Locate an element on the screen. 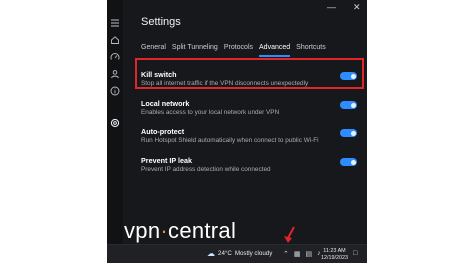 This screenshot has width=474, height=263. notification-icon: □ is located at coordinates (355, 253).